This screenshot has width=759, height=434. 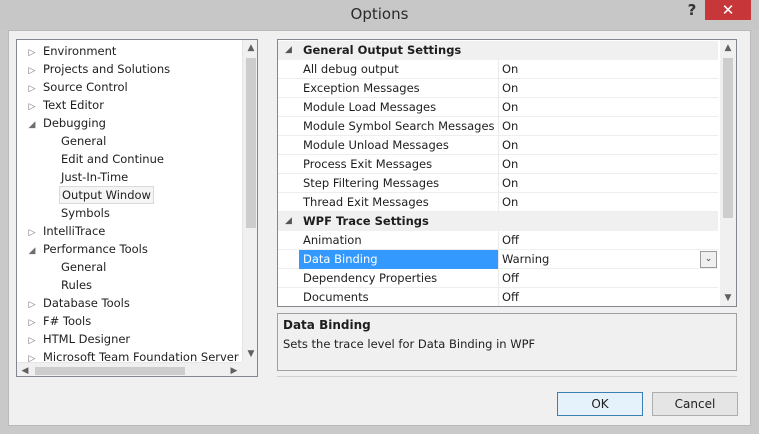 I want to click on scroll-left-icon: ◀, so click(x=25, y=369).